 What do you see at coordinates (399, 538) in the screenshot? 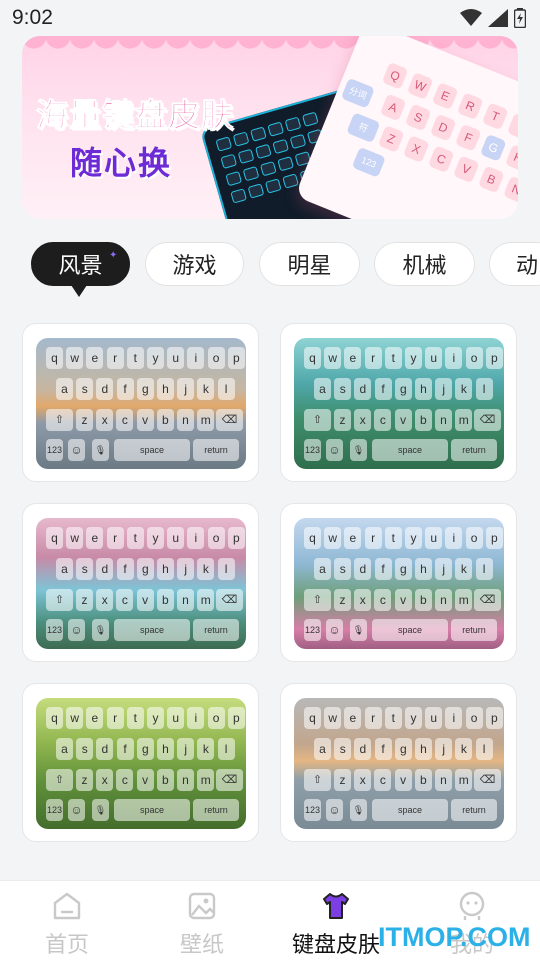
I see `keyboard-row: qwertyuiop` at bounding box center [399, 538].